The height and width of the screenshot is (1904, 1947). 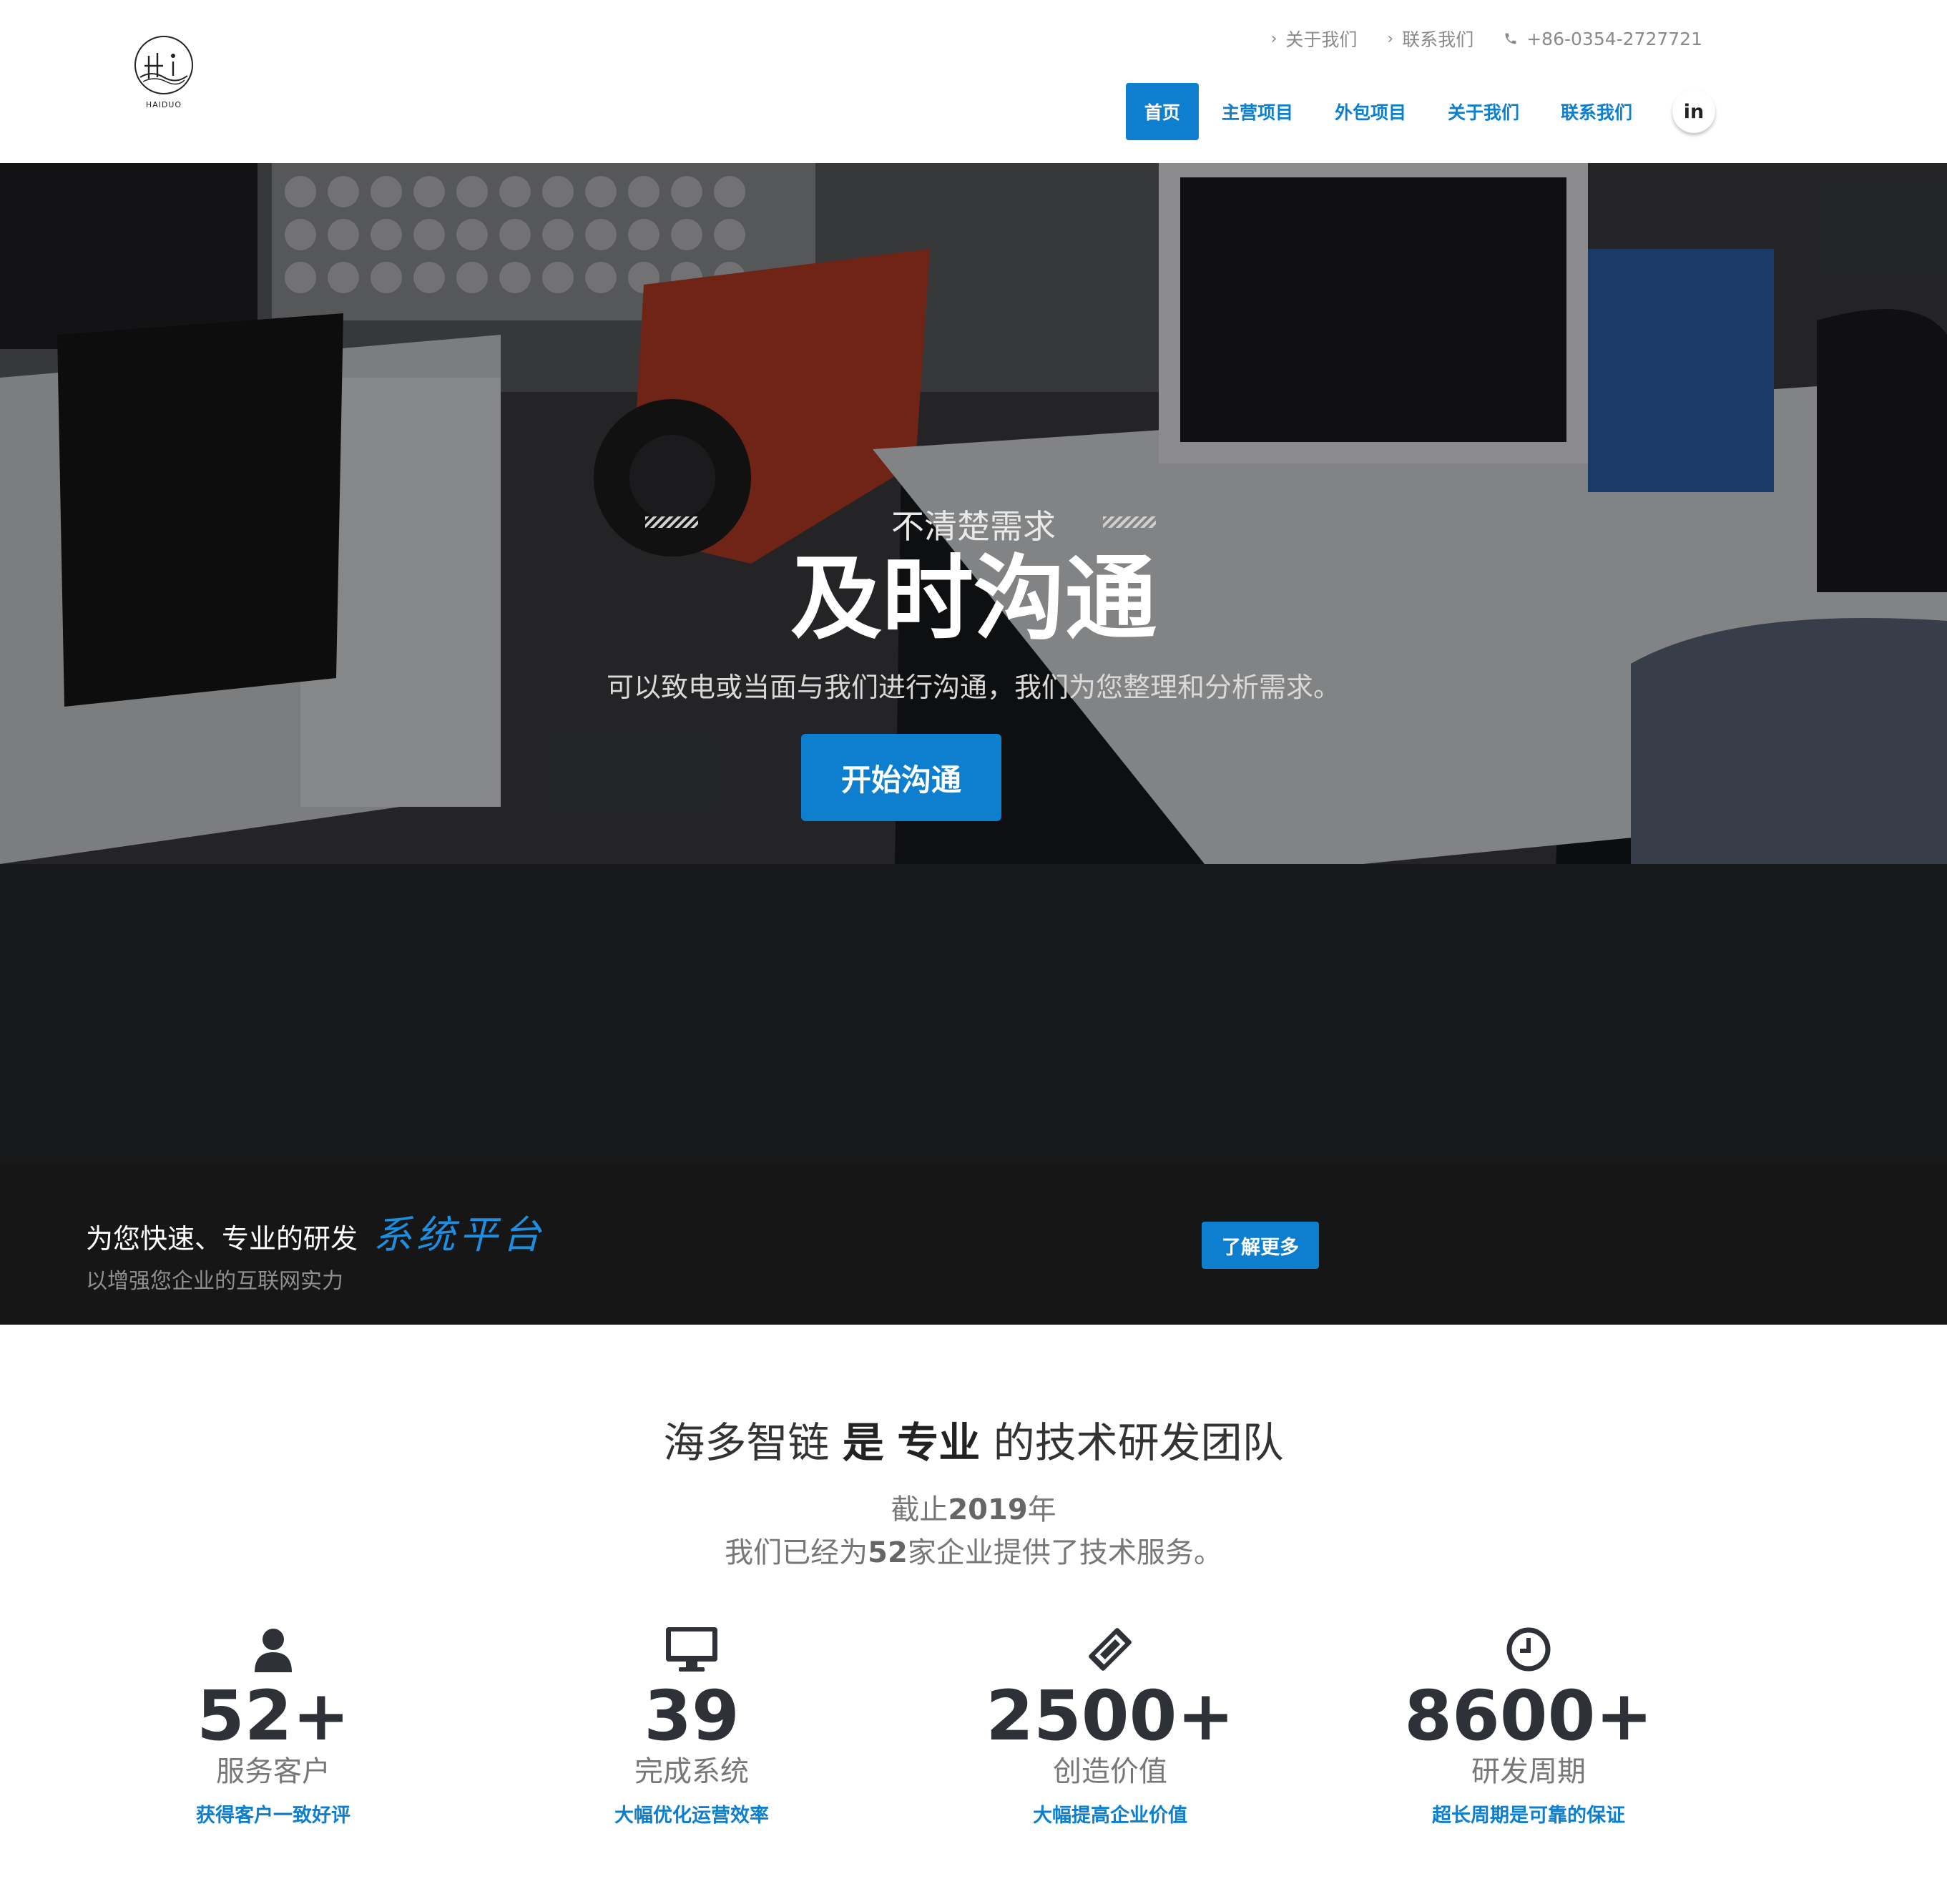 I want to click on stat-dev-cycle: 8600+ 研发周期 超长周期是可靠的保证, so click(x=1529, y=1725).